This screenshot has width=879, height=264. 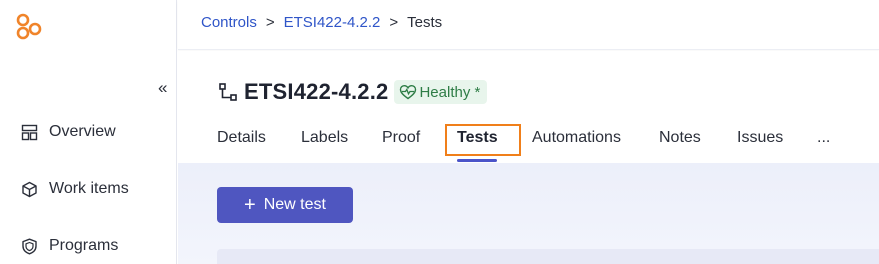 What do you see at coordinates (29, 189) in the screenshot?
I see `box-icon` at bounding box center [29, 189].